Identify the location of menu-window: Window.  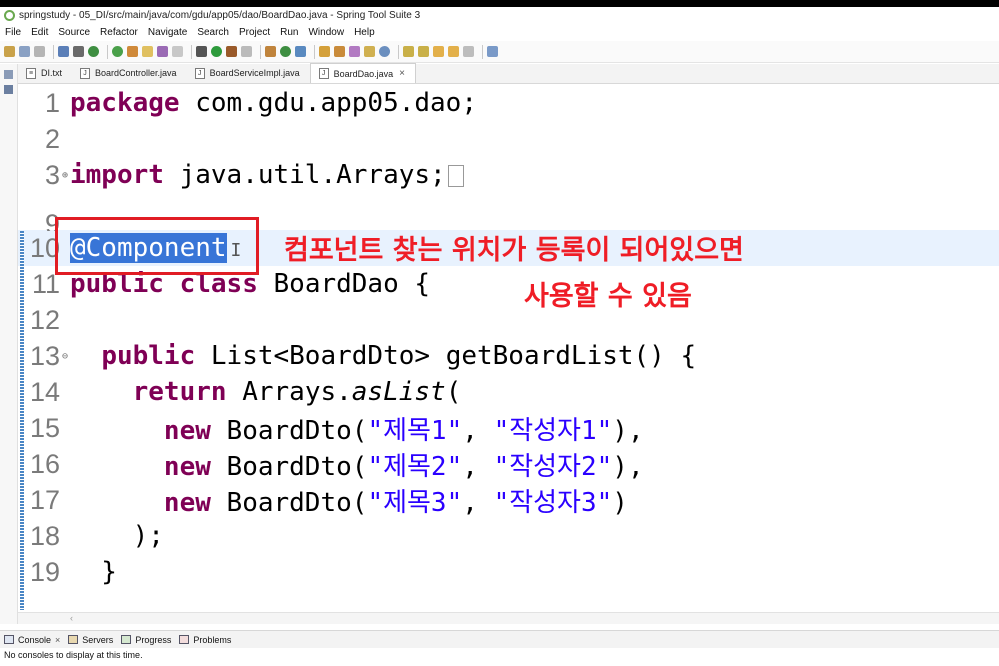
(326, 32).